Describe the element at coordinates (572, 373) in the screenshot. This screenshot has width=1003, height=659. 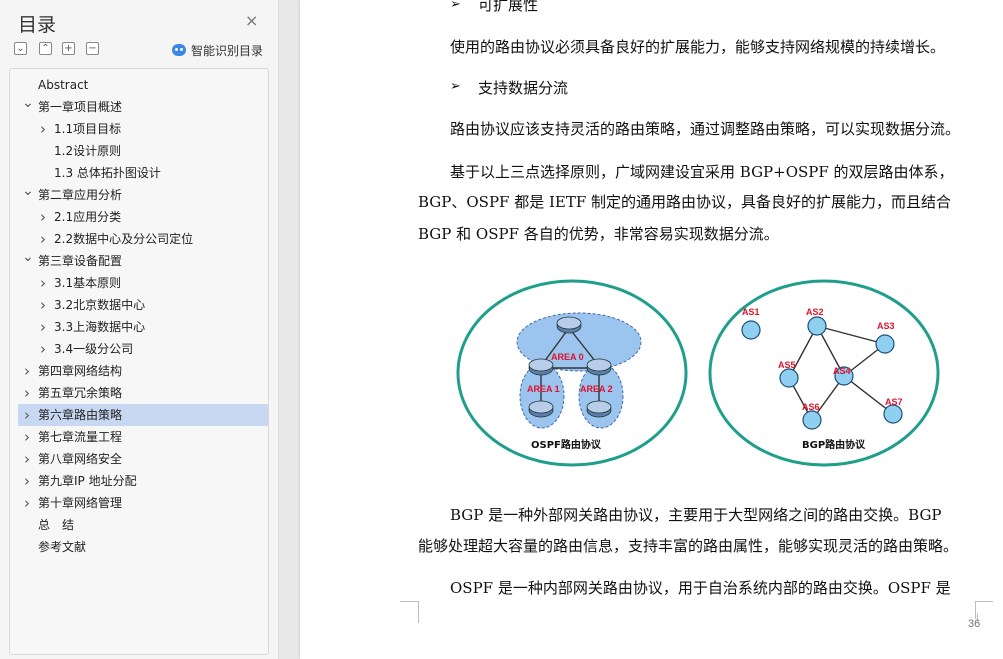
I see `ospf-ellipse` at that location.